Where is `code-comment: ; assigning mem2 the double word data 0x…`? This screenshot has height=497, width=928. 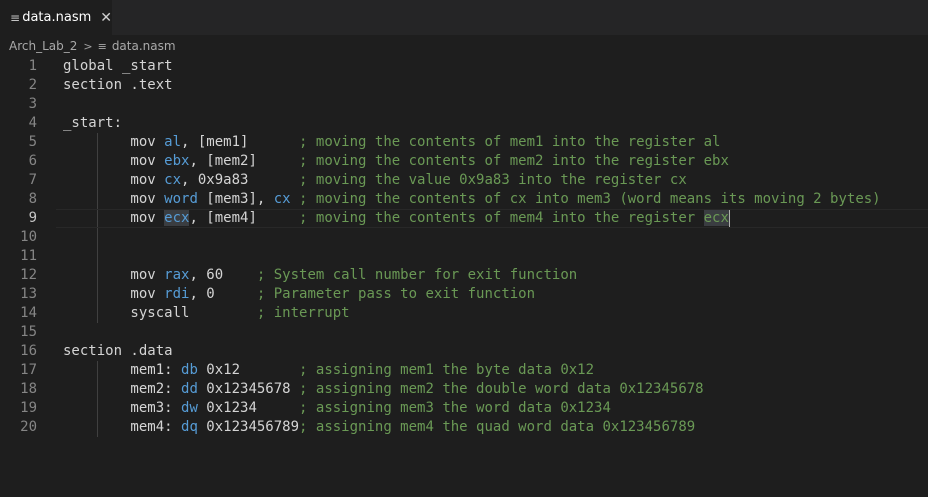 code-comment: ; assigning mem2 the double word data 0x… is located at coordinates (501, 389).